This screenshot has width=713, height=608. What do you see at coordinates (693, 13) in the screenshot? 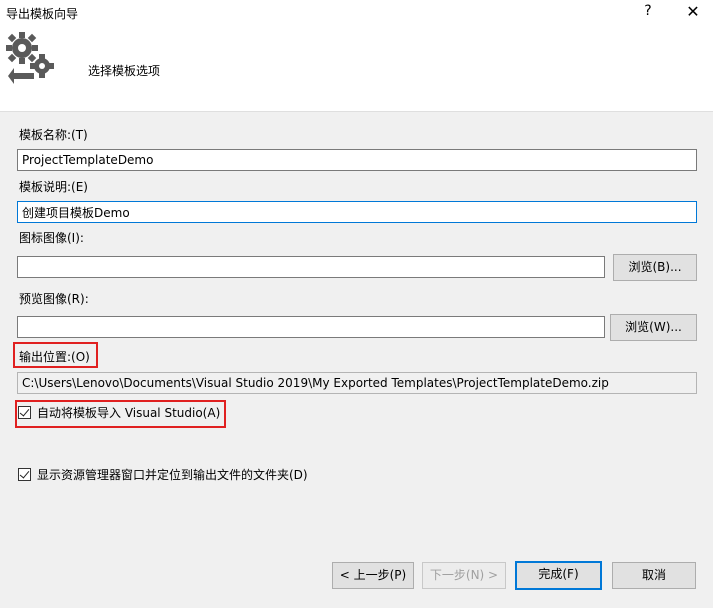
I see `close-button: ✕` at bounding box center [693, 13].